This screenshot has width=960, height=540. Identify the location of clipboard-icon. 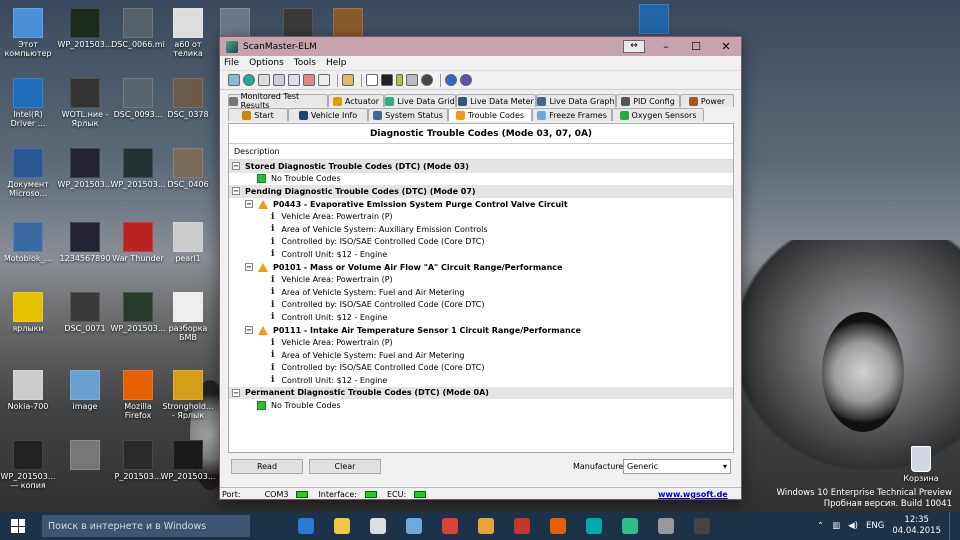
(348, 80).